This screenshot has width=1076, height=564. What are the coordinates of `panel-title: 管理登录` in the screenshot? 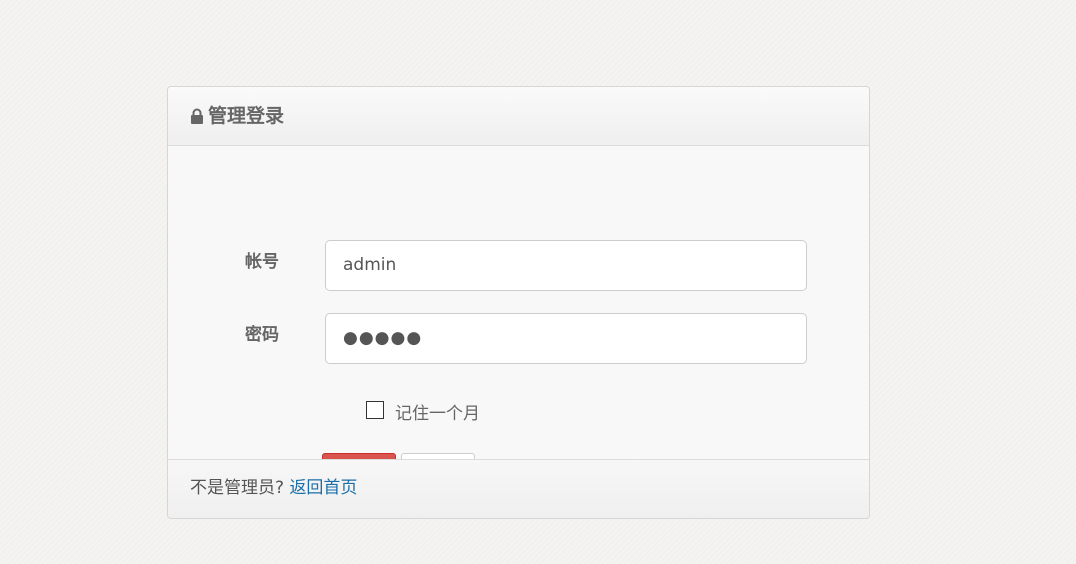 It's located at (246, 116).